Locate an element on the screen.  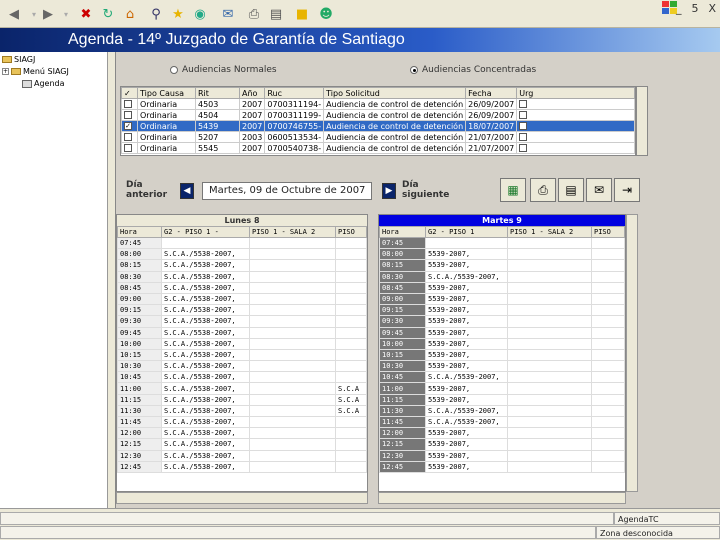
cell-hora: 09:30 is located at coordinates (139, 321).